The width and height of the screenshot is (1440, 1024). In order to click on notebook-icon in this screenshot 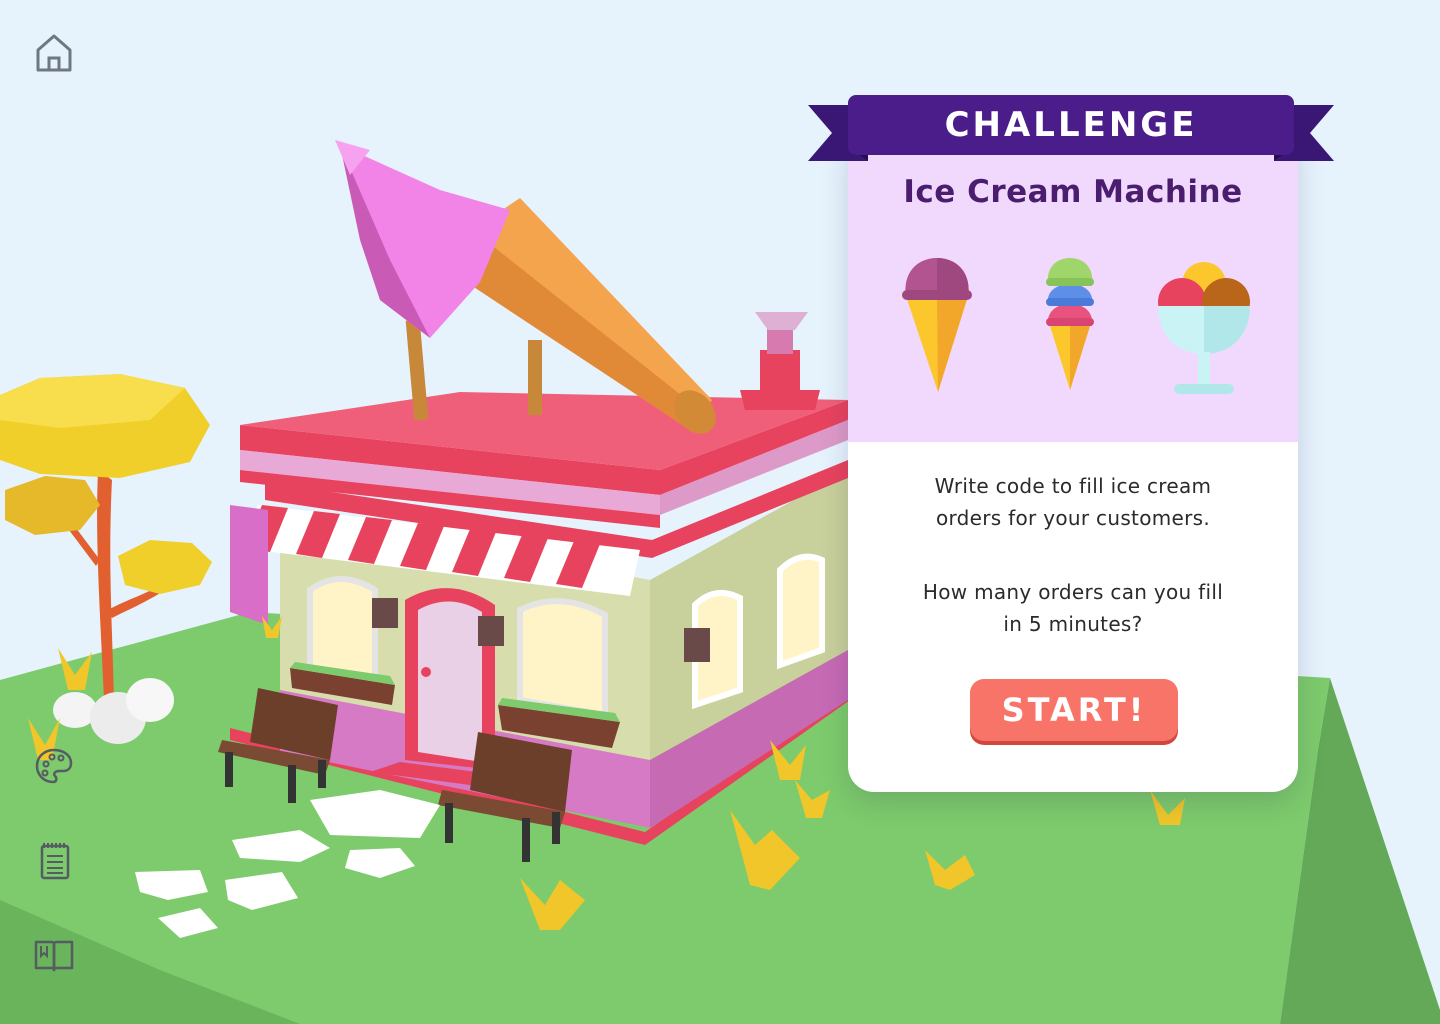, I will do `click(54, 862)`.